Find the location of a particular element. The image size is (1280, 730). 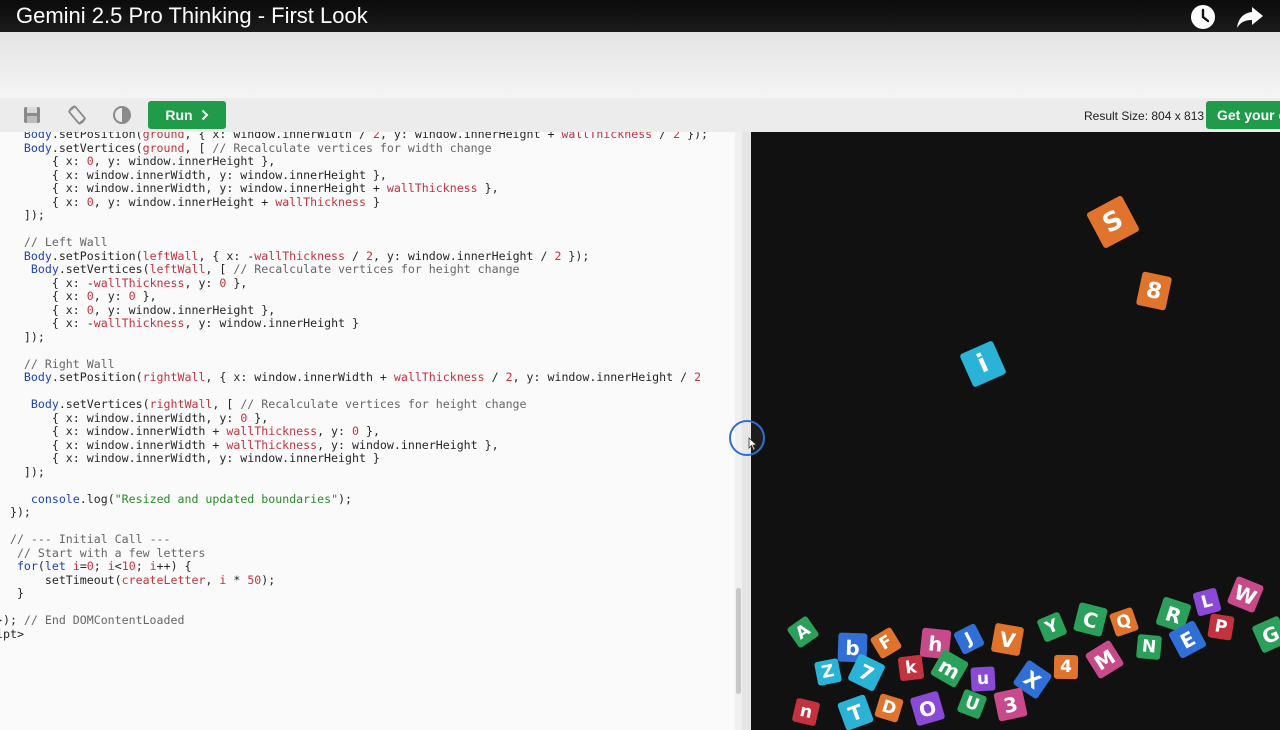

clock-icon is located at coordinates (1203, 17).